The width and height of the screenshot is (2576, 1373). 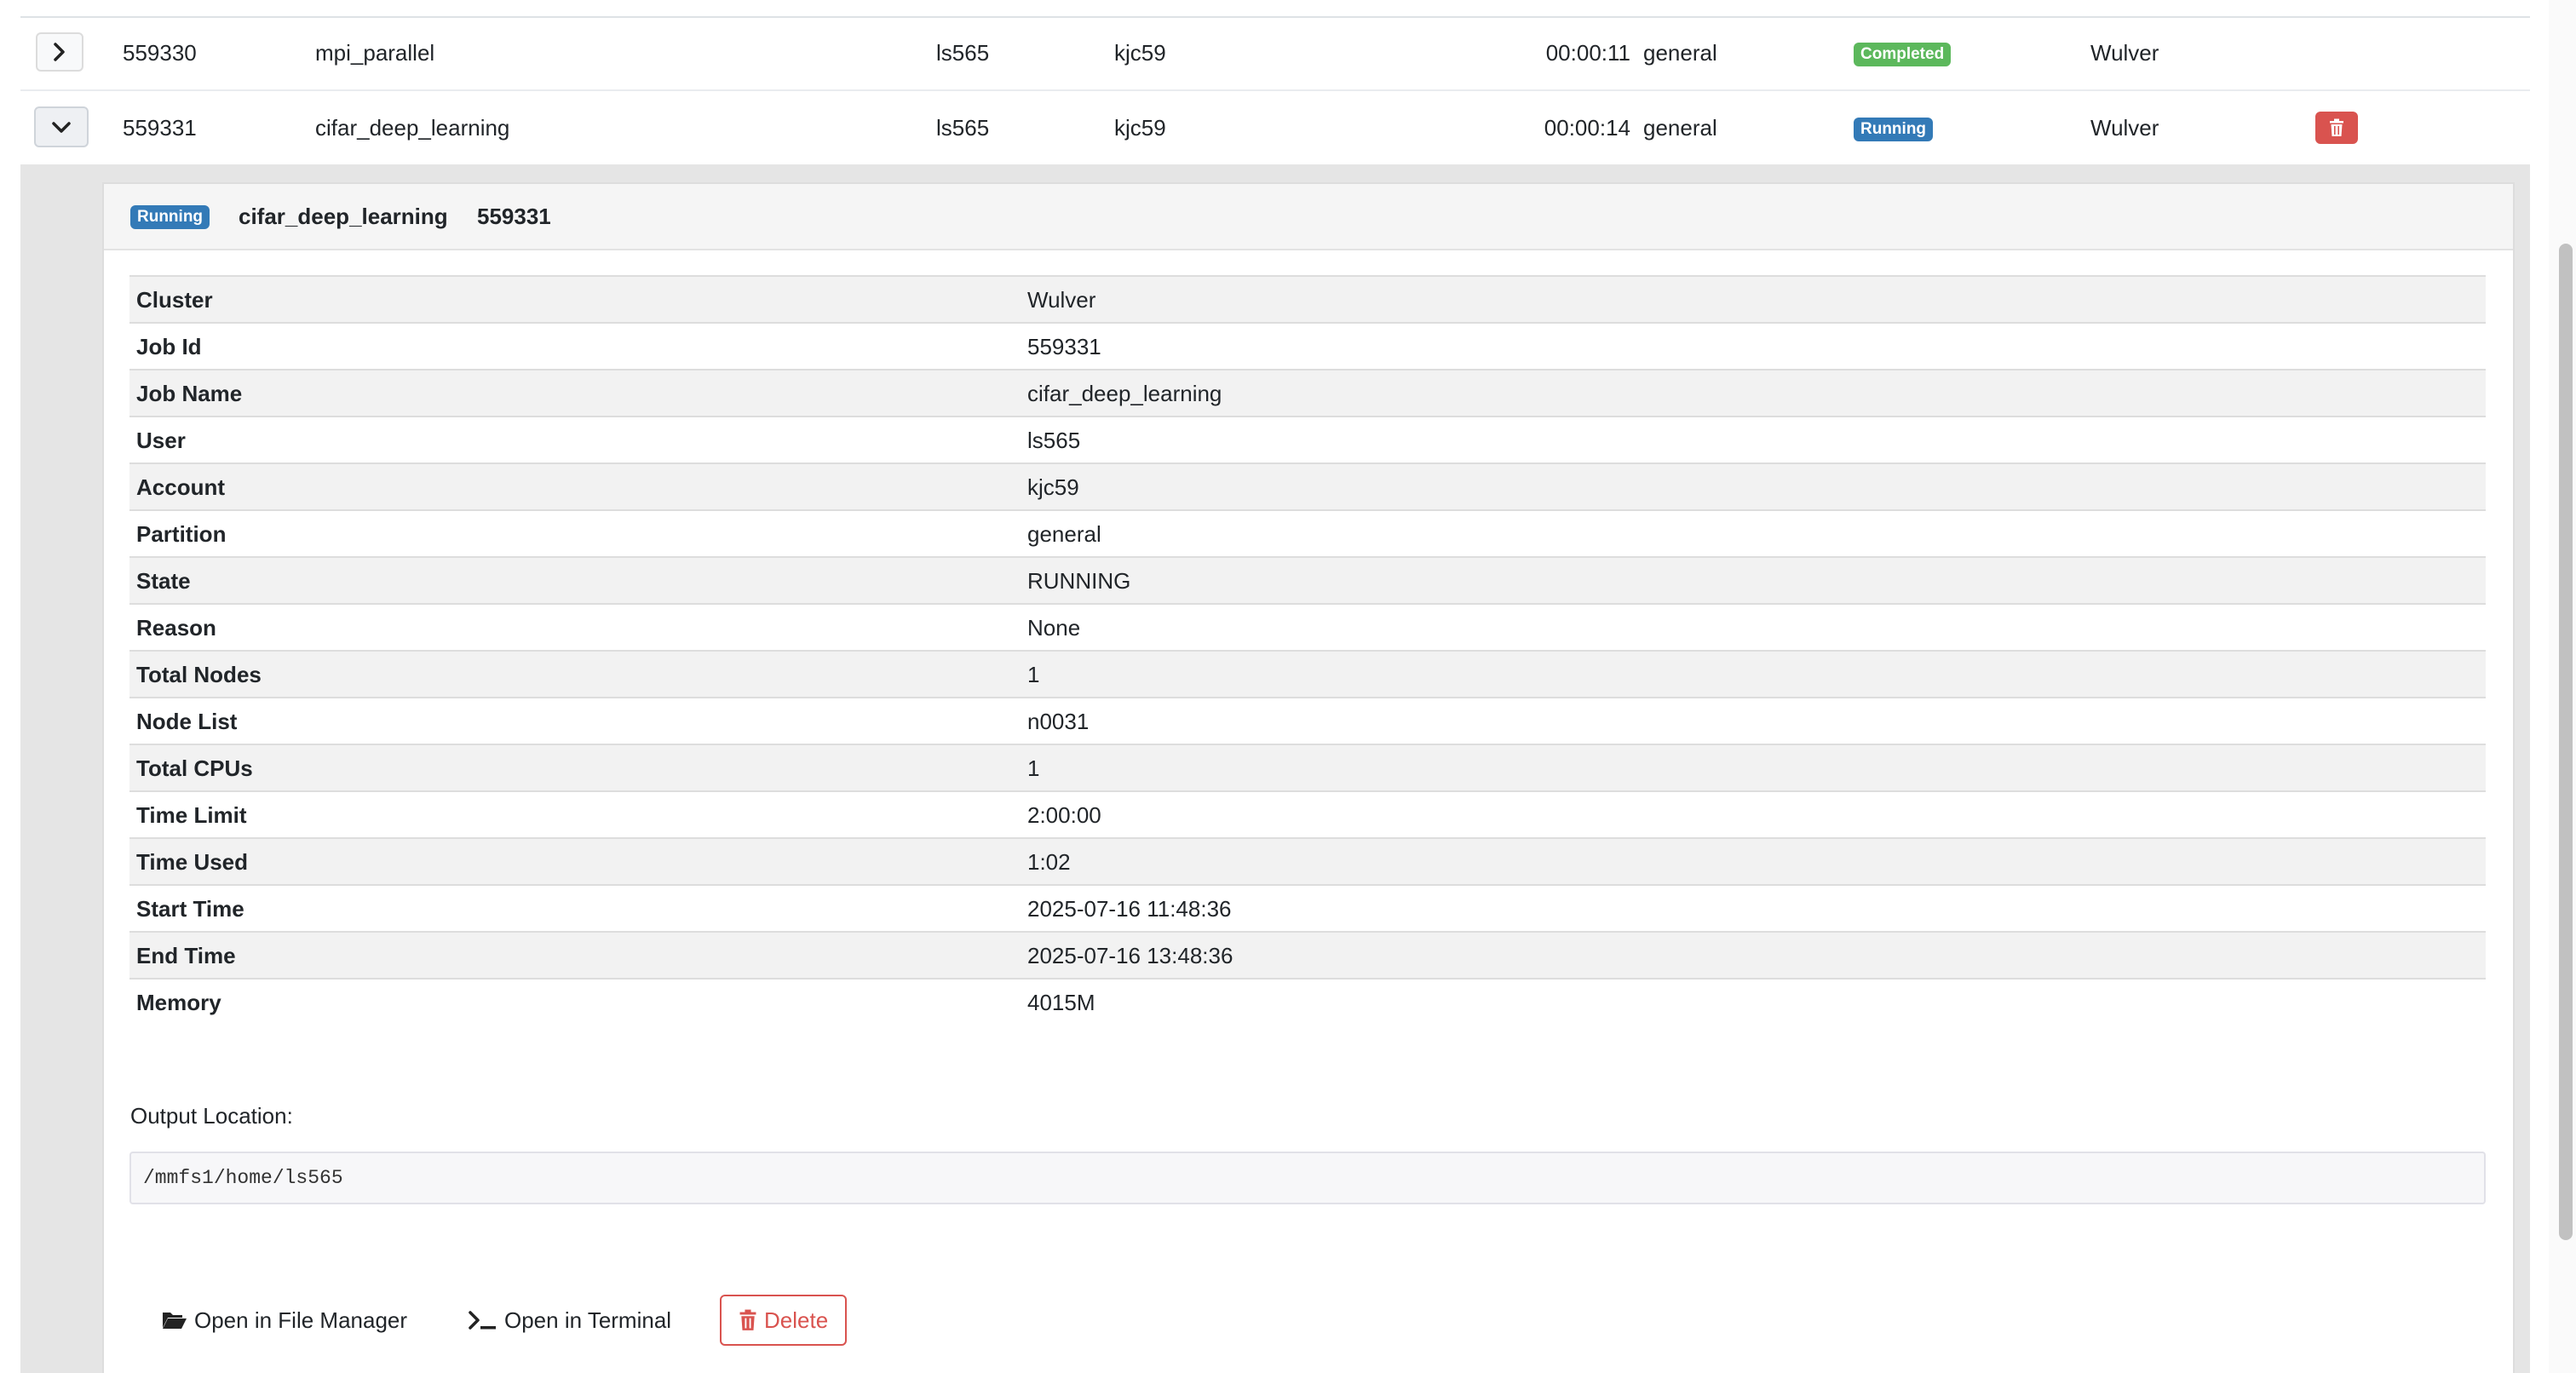 What do you see at coordinates (194, 768) in the screenshot?
I see `detail-label: Total CPUs` at bounding box center [194, 768].